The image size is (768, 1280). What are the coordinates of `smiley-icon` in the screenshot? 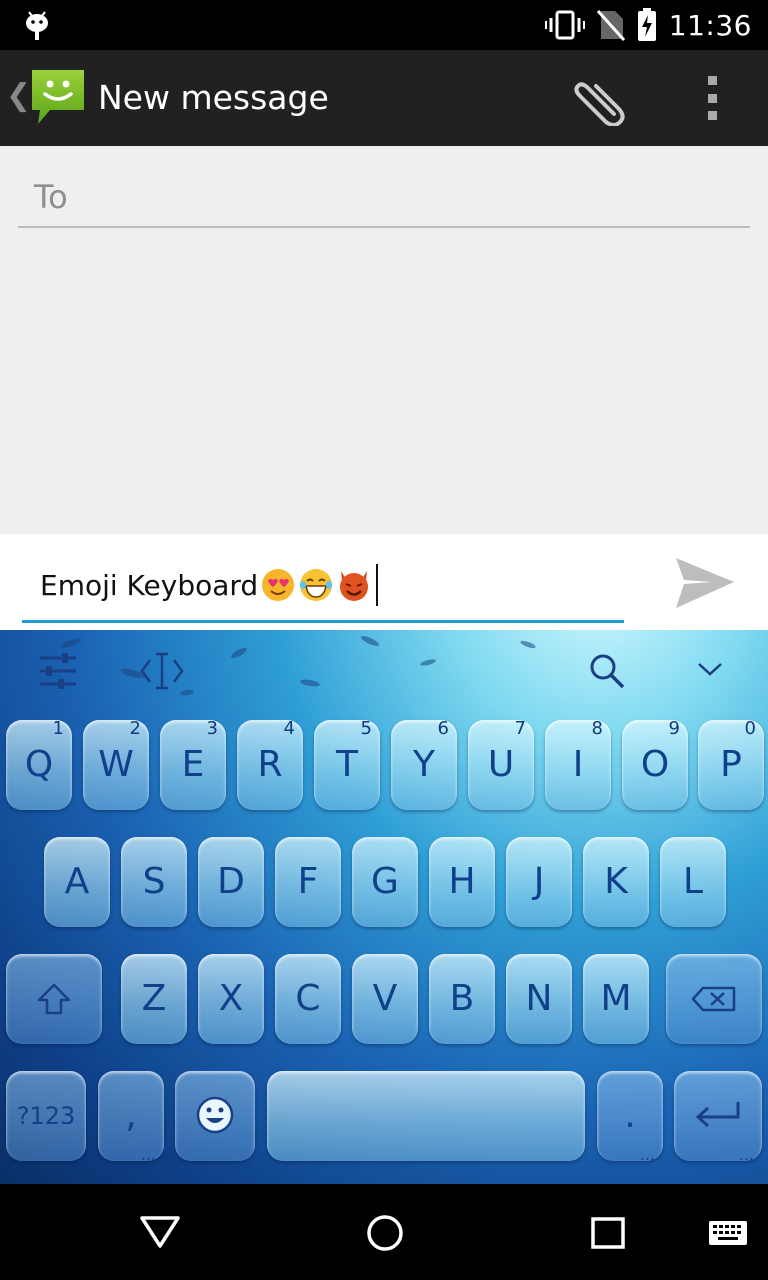 It's located at (215, 1115).